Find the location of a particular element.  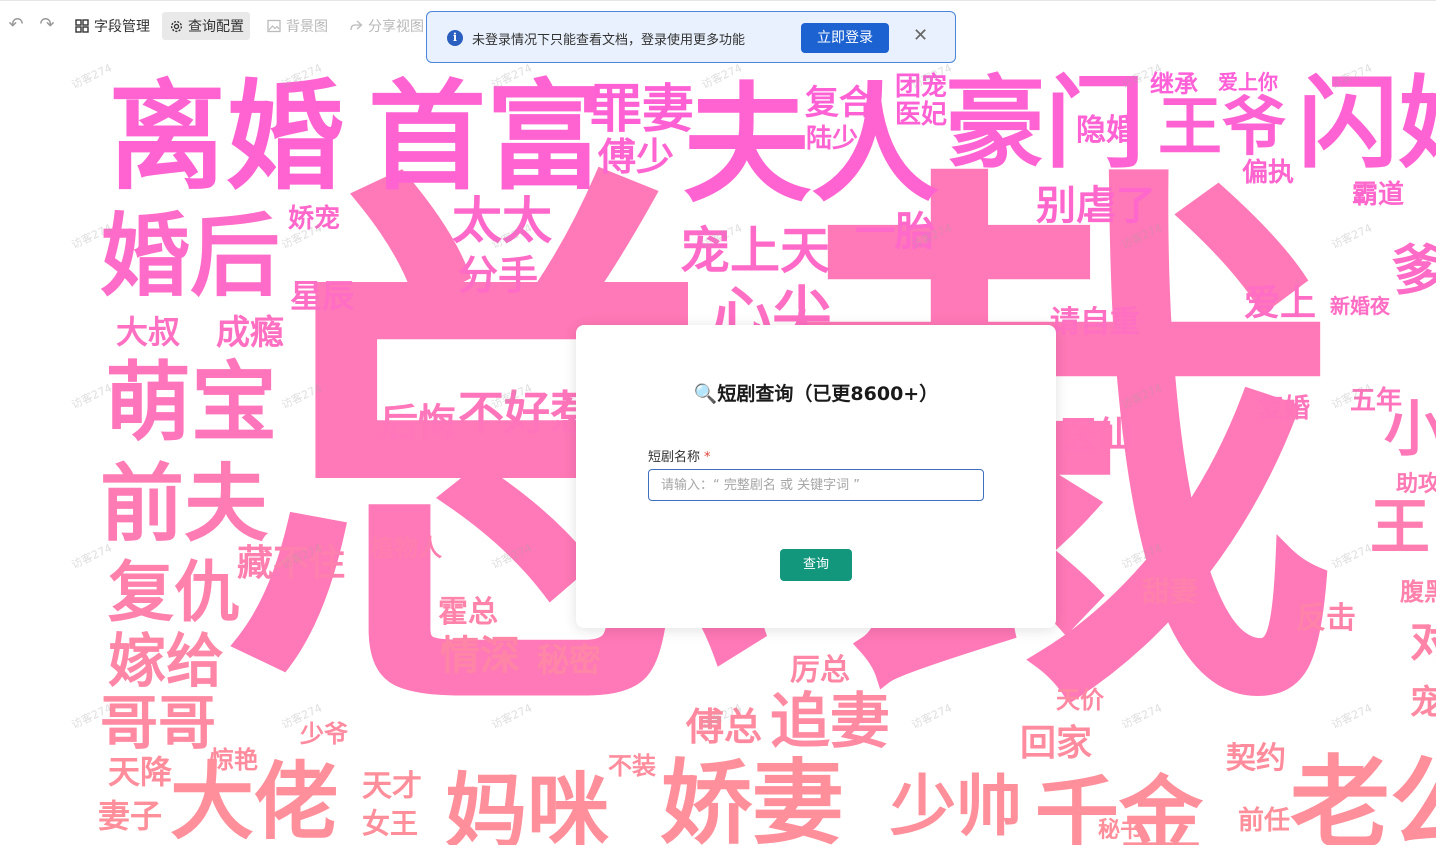

dialog-title: 🔍短剧查询（已更8600+） is located at coordinates (816, 394).